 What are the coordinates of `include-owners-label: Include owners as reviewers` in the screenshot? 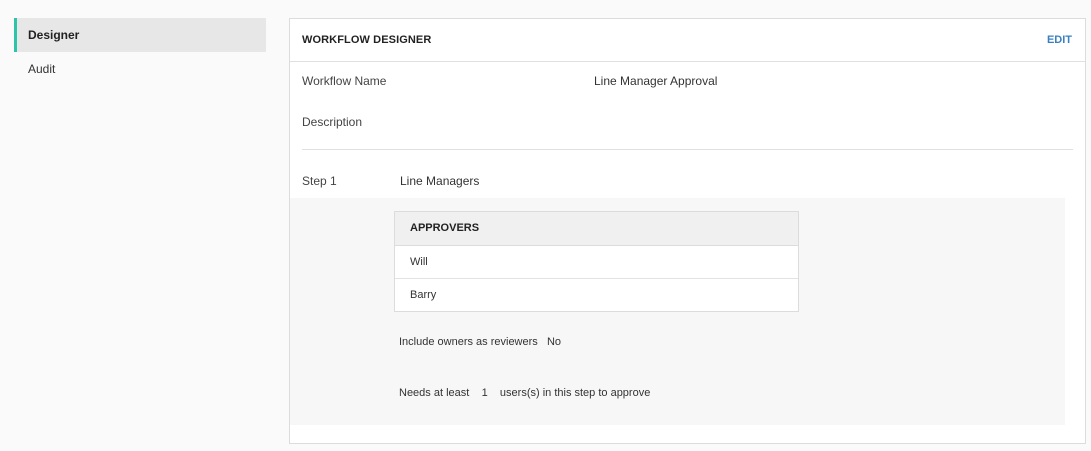 It's located at (468, 342).